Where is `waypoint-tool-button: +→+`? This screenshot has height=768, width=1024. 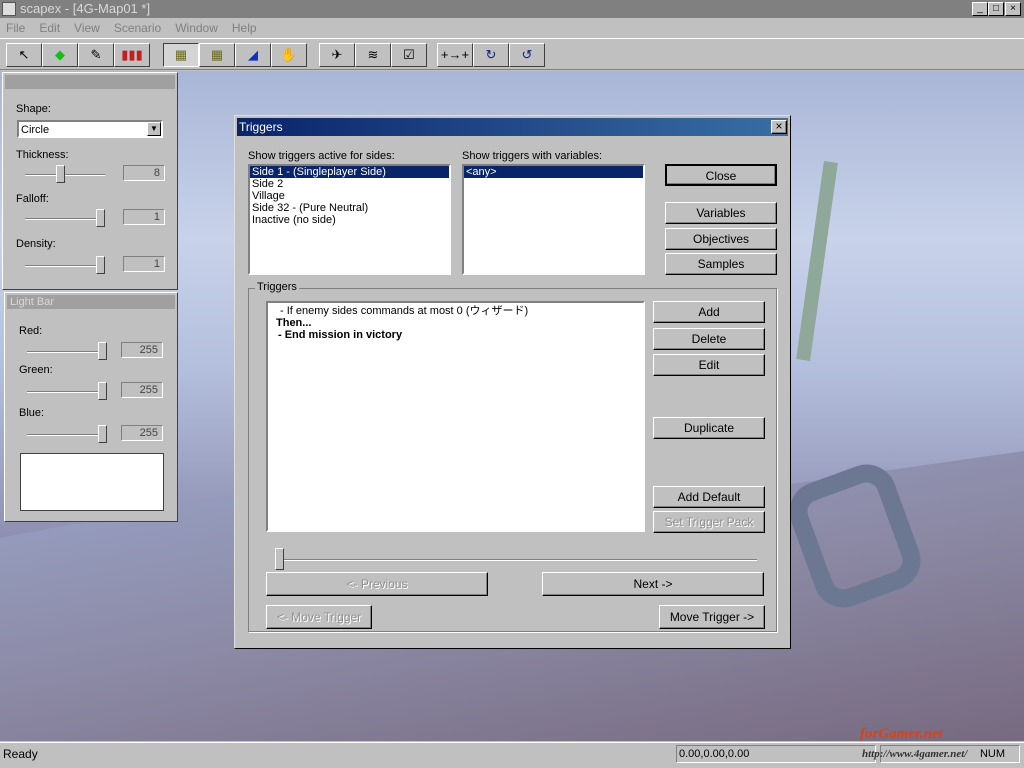
waypoint-tool-button: +→+ is located at coordinates (455, 55).